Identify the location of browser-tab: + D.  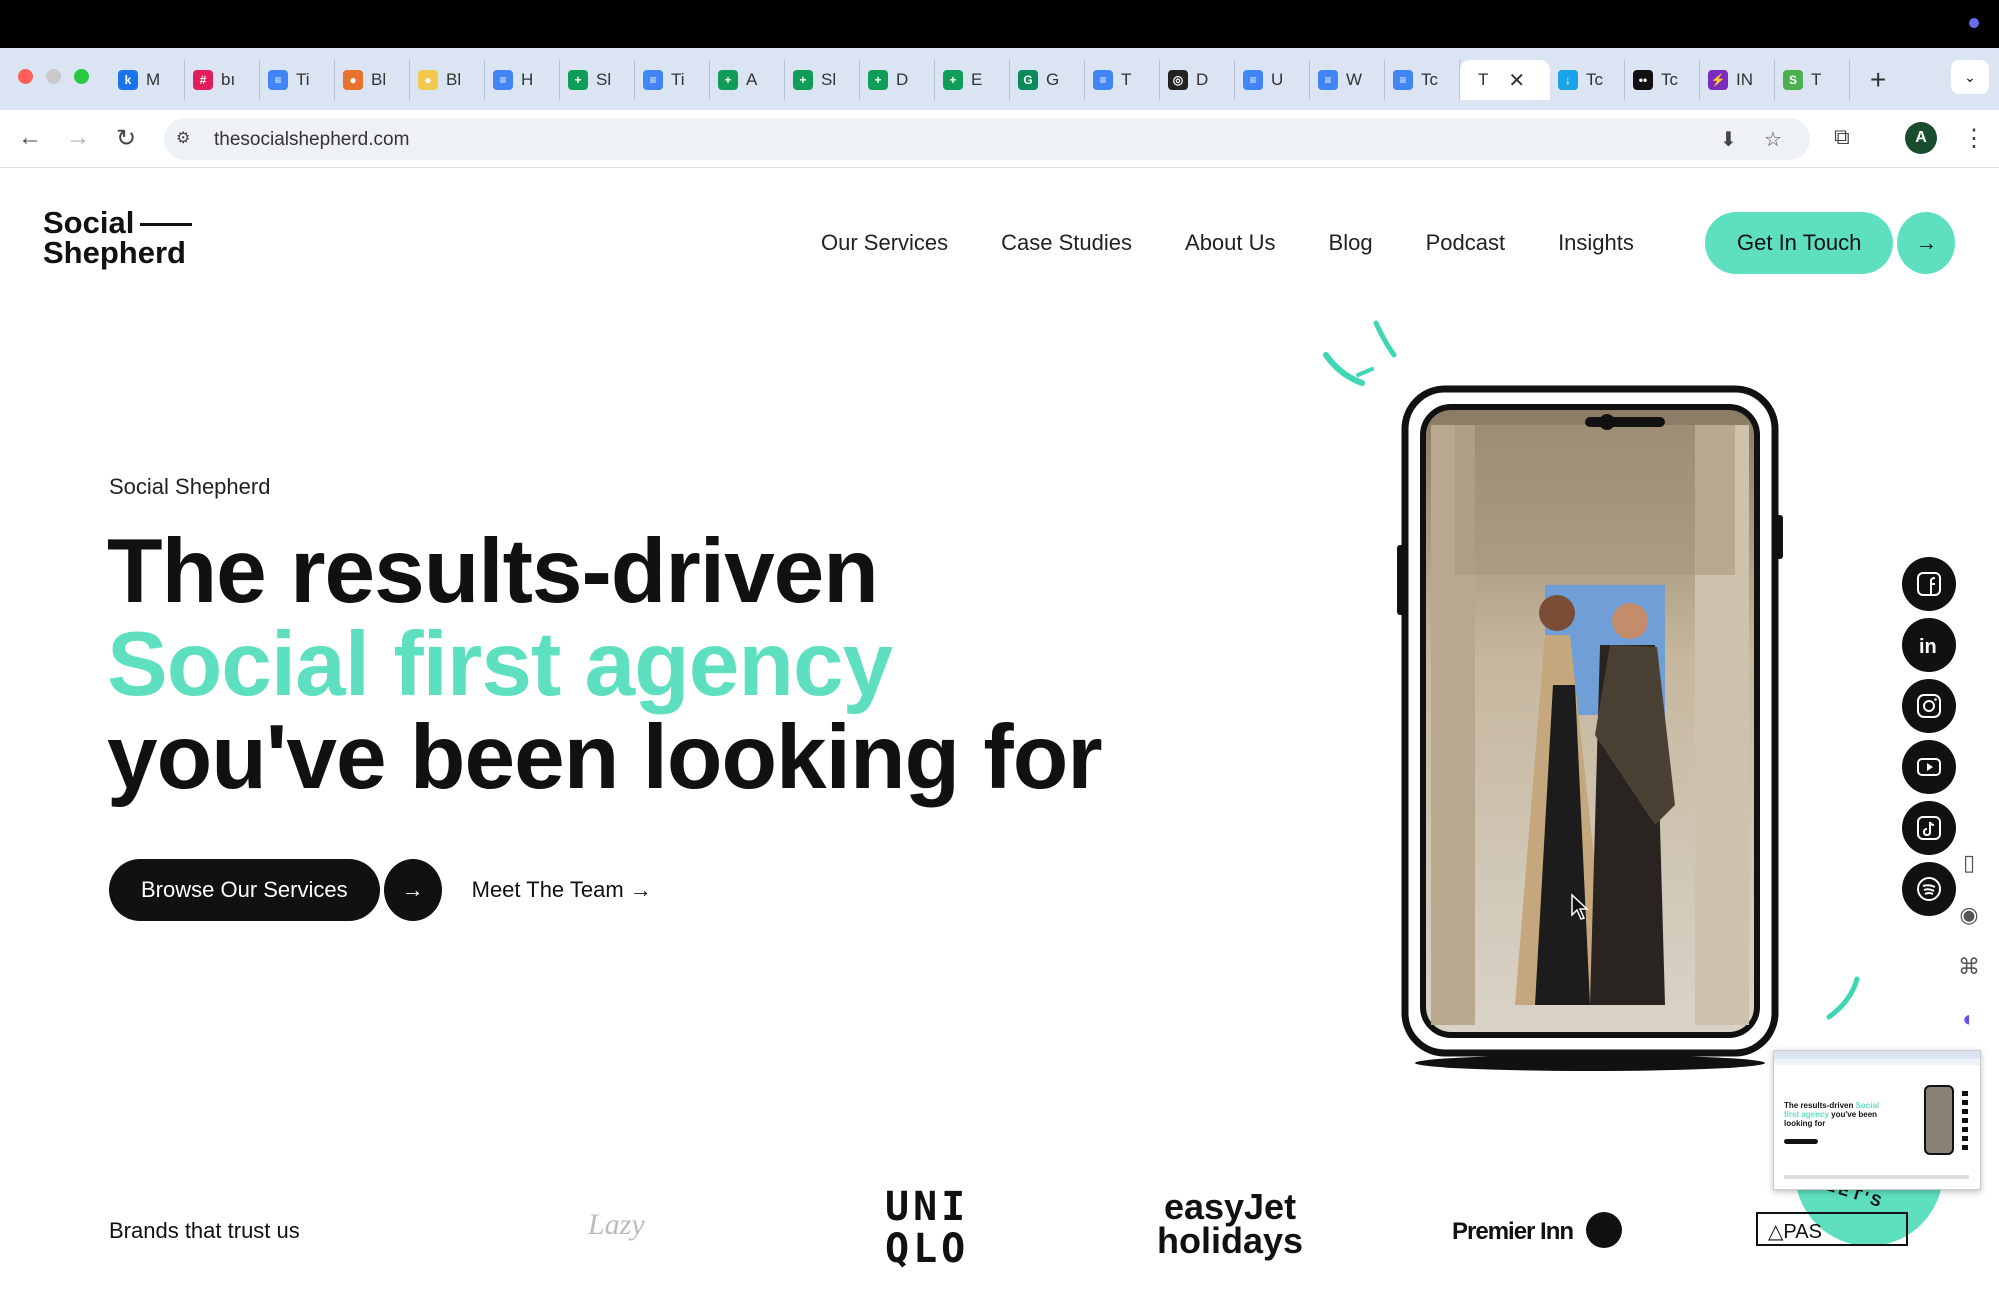
(897, 80).